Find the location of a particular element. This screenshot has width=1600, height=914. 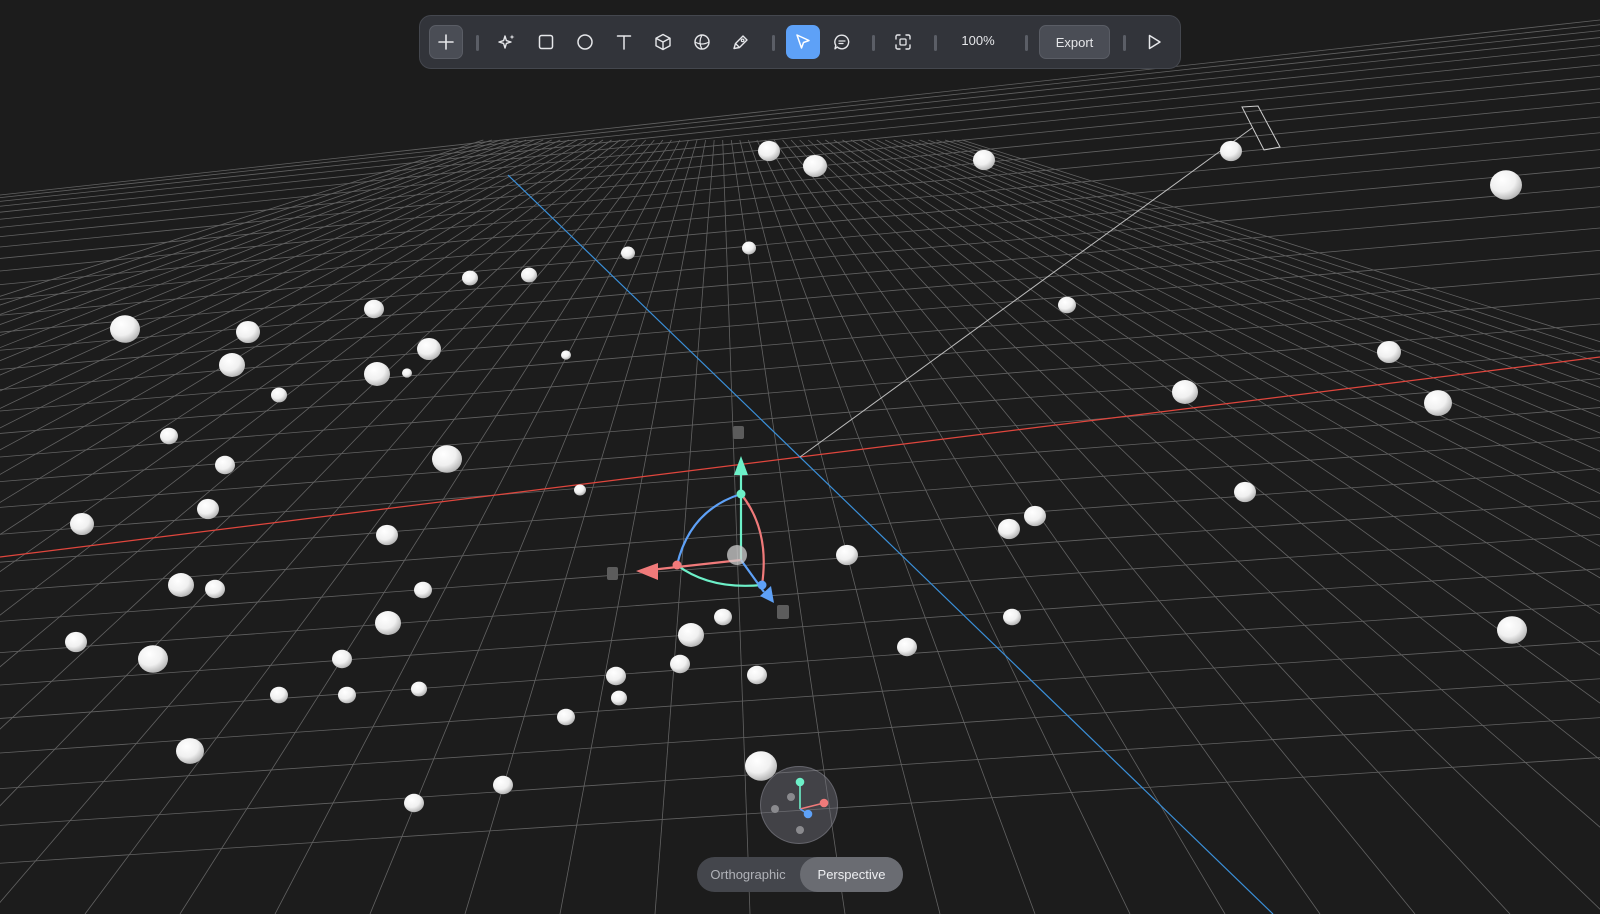

text-tool-button is located at coordinates (624, 42).